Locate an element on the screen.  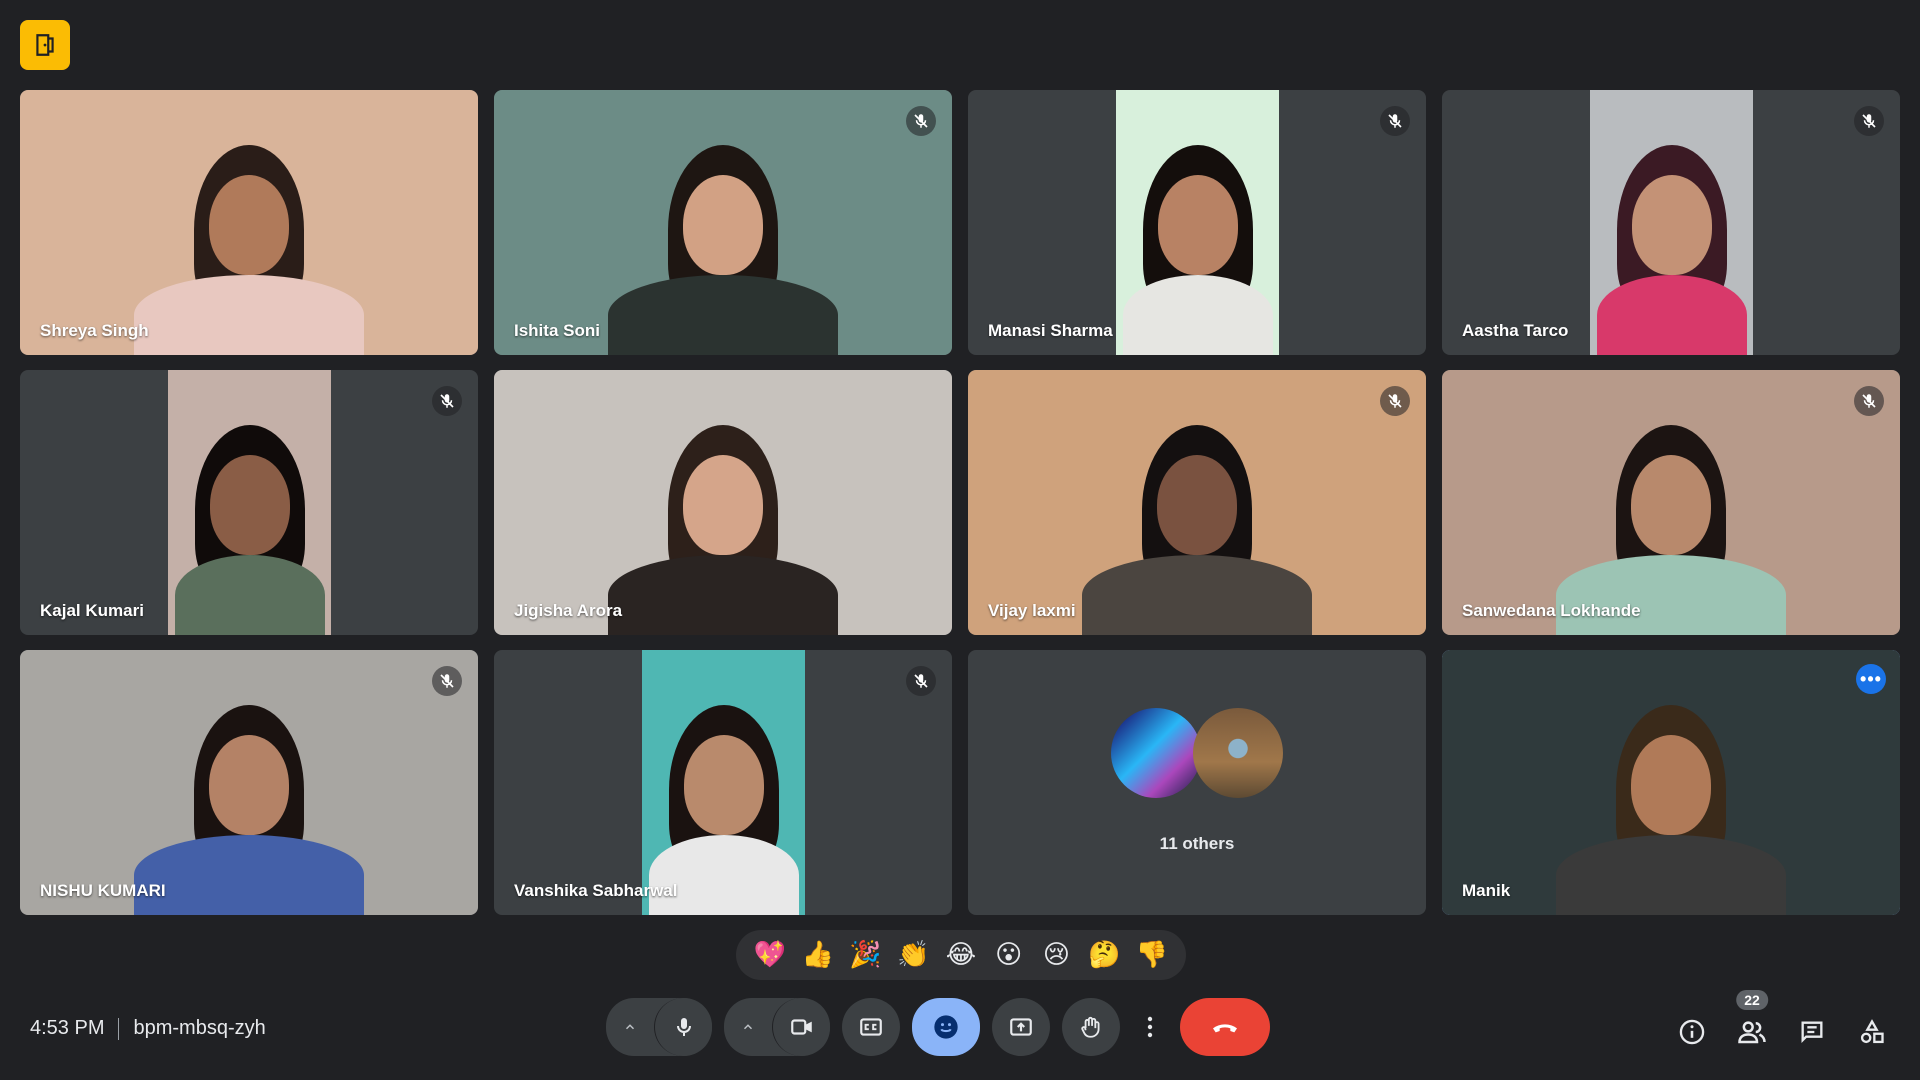
emoji-reactions-button is located at coordinates (946, 1027).